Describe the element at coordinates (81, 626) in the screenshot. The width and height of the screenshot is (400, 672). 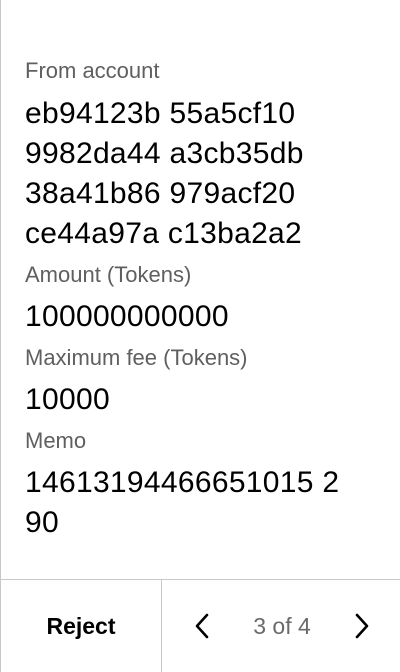
I see `reject-button: Reject` at that location.